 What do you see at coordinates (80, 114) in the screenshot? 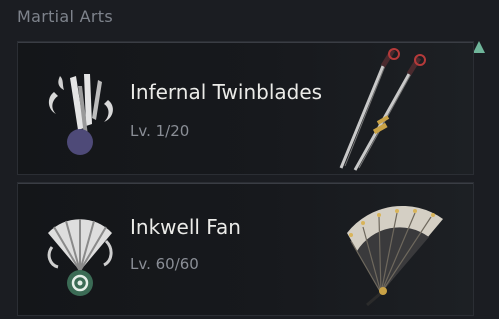
I see `twinblades-emblem-icon` at bounding box center [80, 114].